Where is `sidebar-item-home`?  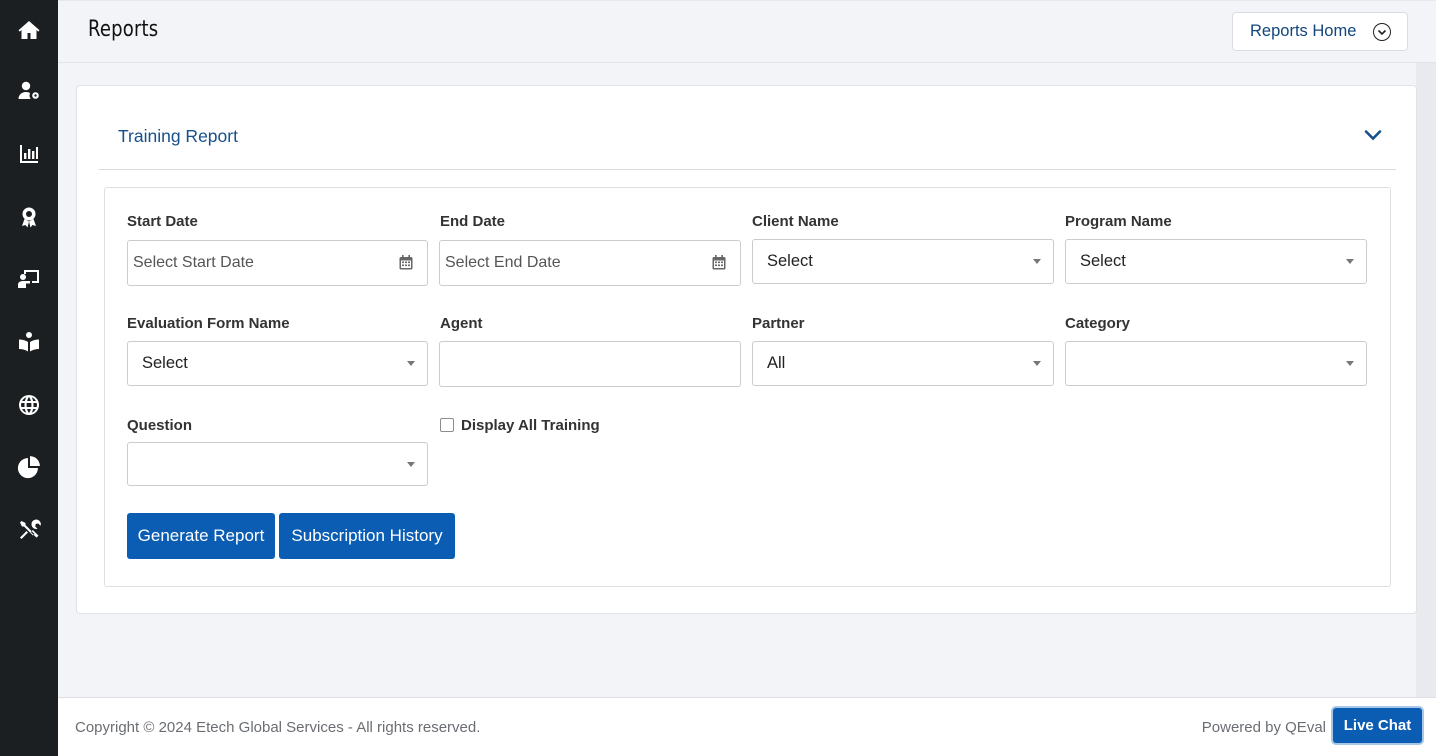 sidebar-item-home is located at coordinates (29, 30).